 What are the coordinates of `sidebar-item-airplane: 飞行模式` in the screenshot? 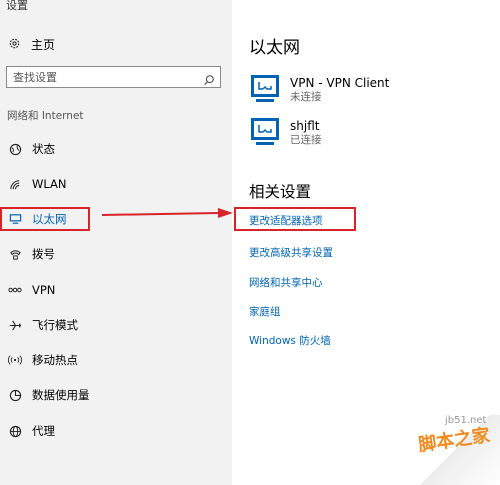 It's located at (116, 325).